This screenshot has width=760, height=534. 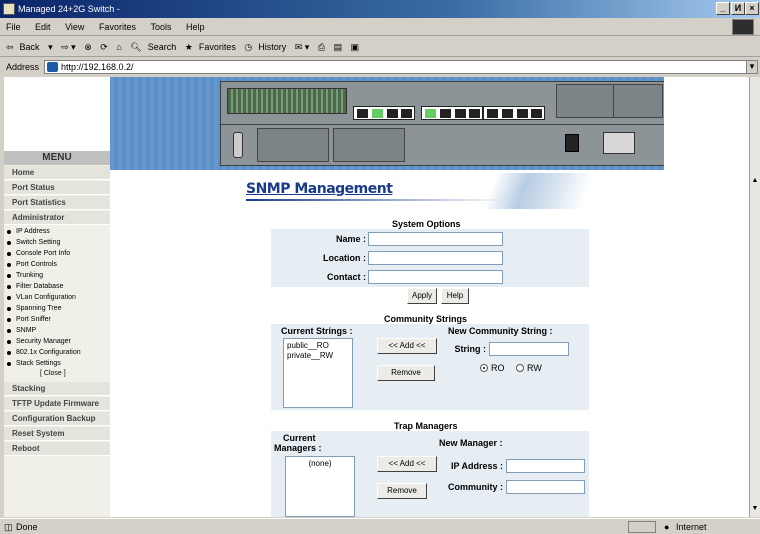 I want to click on sidebar-item-snmp: SNMP, so click(x=57, y=331).